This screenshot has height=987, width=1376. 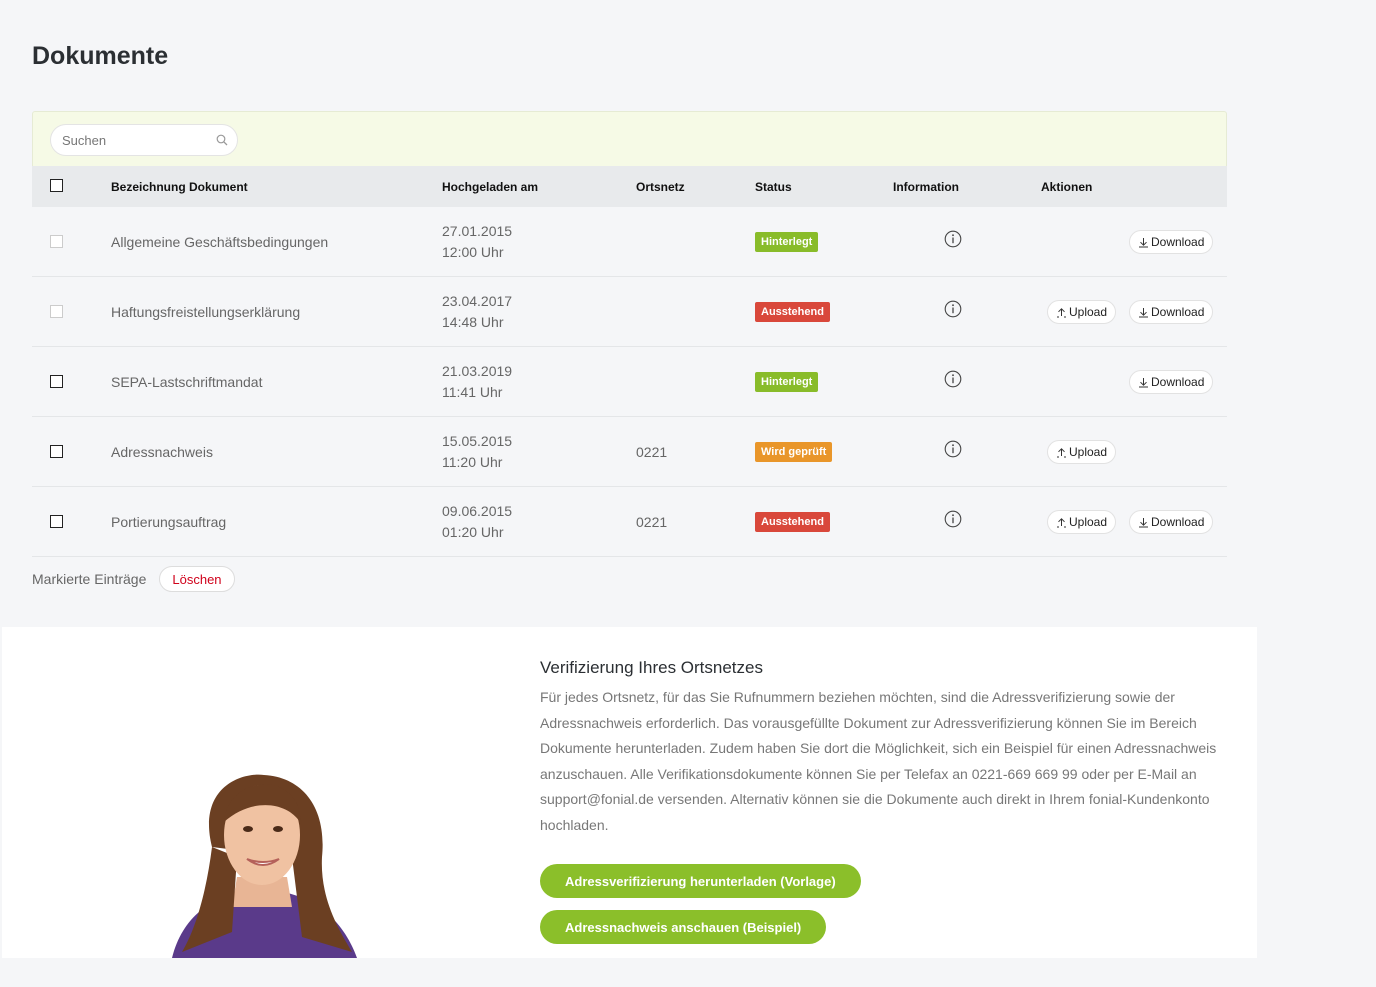 What do you see at coordinates (206, 312) in the screenshot?
I see `document-name: Haftungsfreistellungserklärung` at bounding box center [206, 312].